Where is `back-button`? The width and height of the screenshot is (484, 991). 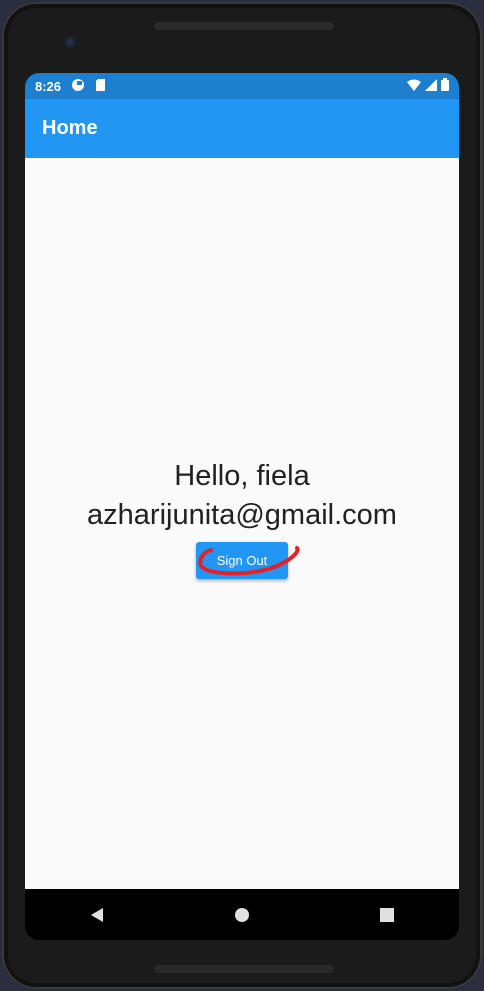
back-button is located at coordinates (97, 915).